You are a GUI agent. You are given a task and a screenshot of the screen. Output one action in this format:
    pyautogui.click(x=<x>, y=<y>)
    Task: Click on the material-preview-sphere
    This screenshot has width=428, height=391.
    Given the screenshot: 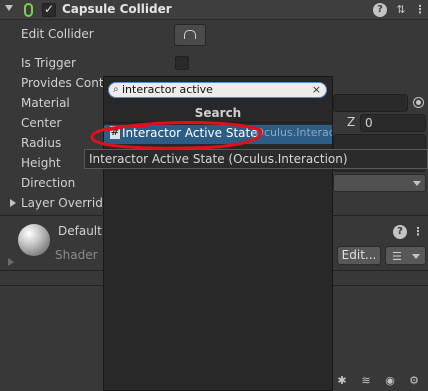 What is the action you would take?
    pyautogui.click(x=34, y=240)
    